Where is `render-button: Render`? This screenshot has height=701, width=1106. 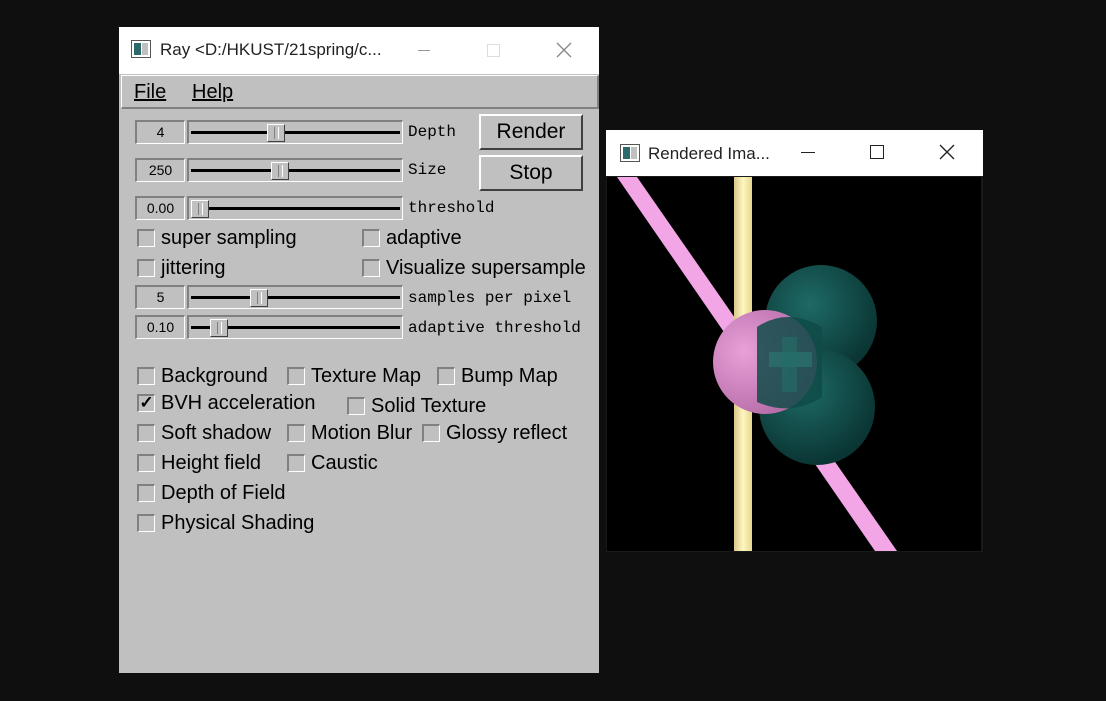
render-button: Render is located at coordinates (531, 132).